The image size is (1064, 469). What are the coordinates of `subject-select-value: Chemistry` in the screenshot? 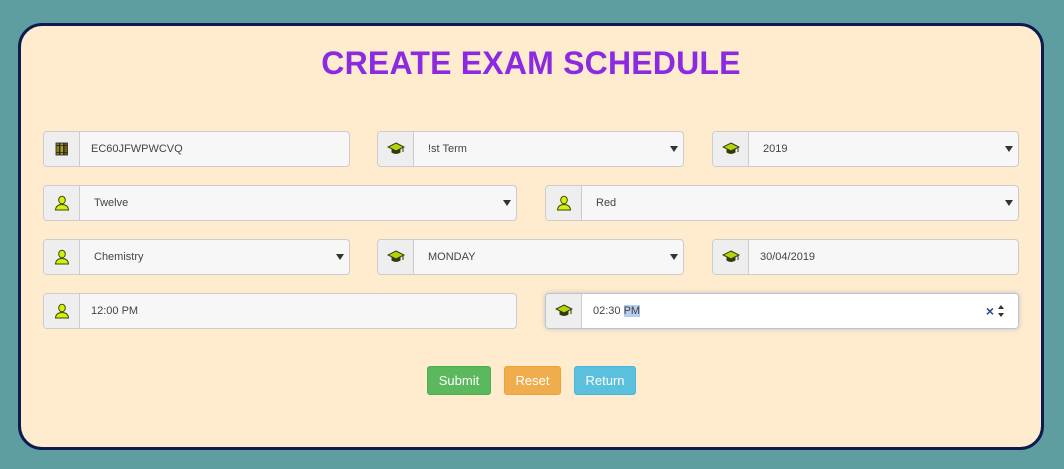 It's located at (214, 257).